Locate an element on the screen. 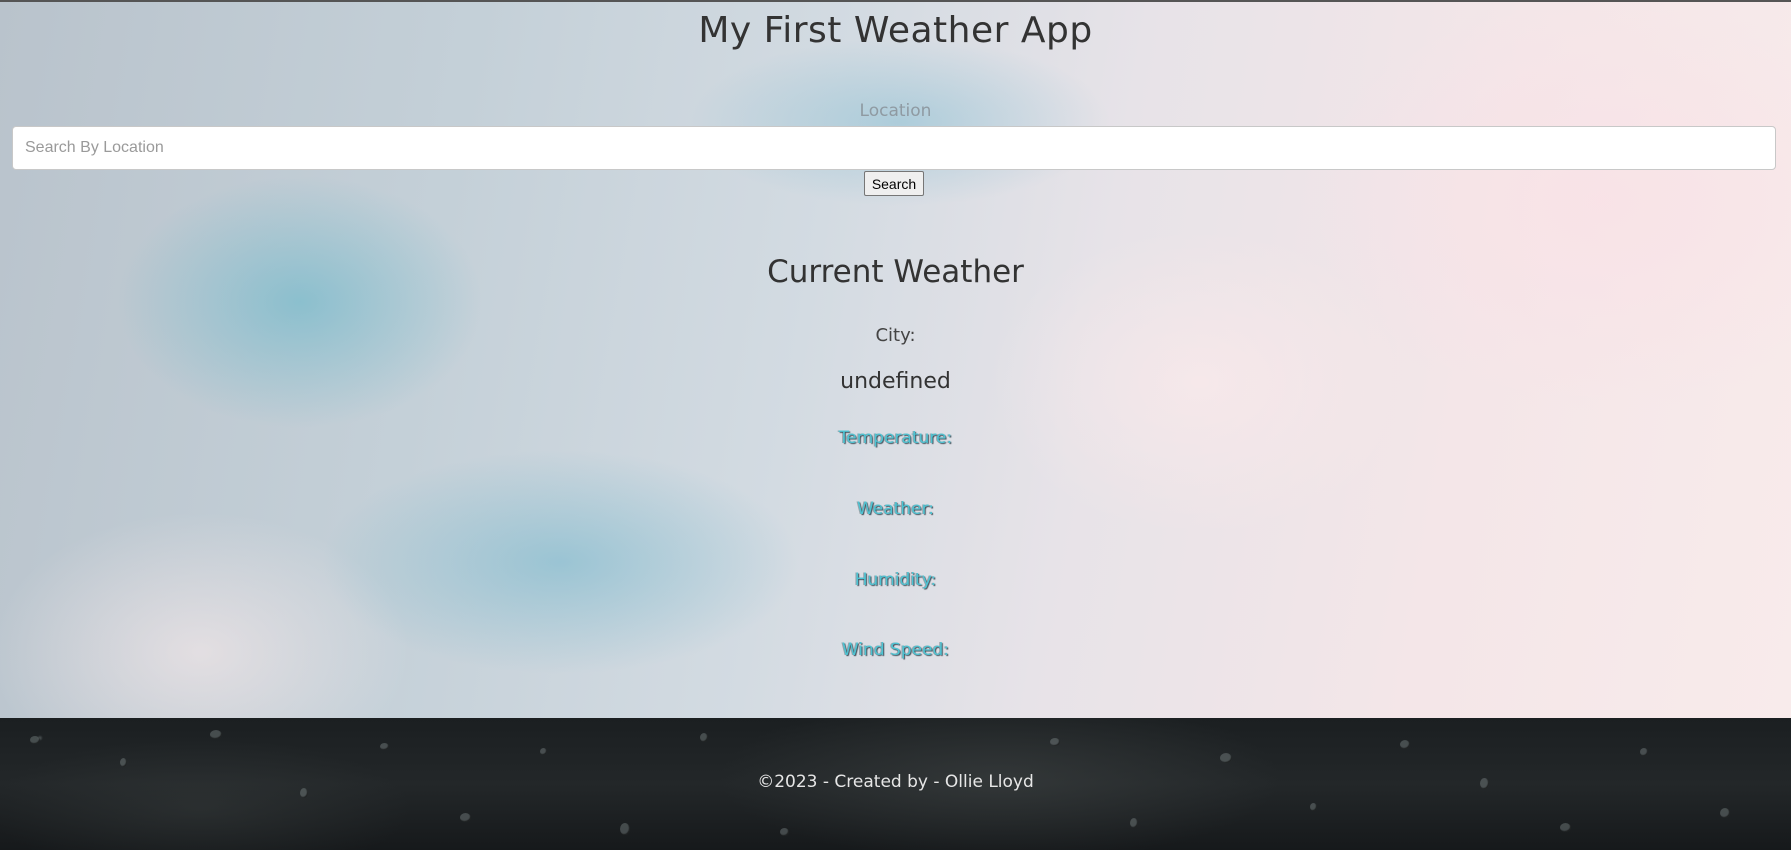 The width and height of the screenshot is (1791, 850). weather-label: Weather: is located at coordinates (895, 509).